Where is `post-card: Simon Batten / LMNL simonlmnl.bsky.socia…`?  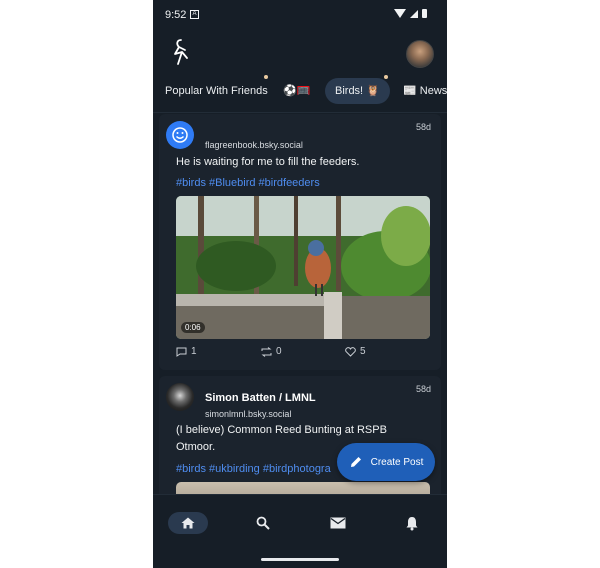 post-card: Simon Batten / LMNL simonlmnl.bsky.socia… is located at coordinates (300, 441).